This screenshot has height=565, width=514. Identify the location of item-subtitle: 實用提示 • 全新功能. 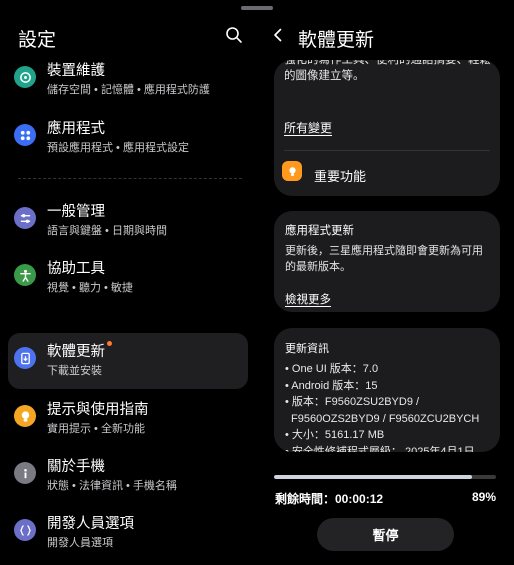
(96, 429).